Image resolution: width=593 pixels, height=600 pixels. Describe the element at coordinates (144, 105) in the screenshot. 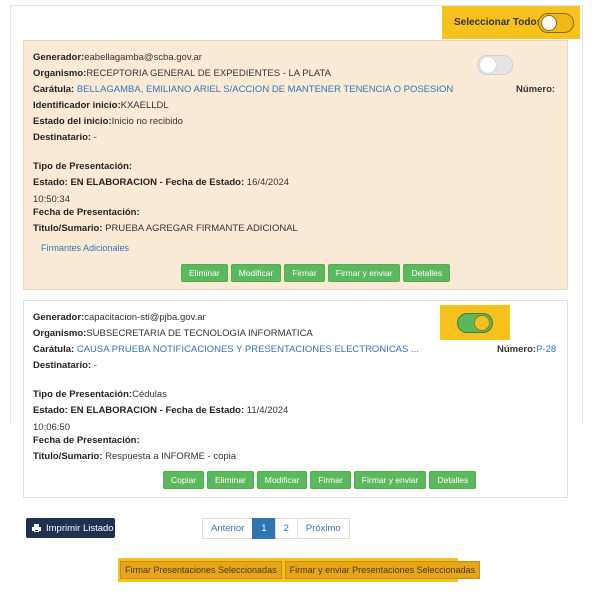

I see `identificador-value: KXAELLDL` at that location.